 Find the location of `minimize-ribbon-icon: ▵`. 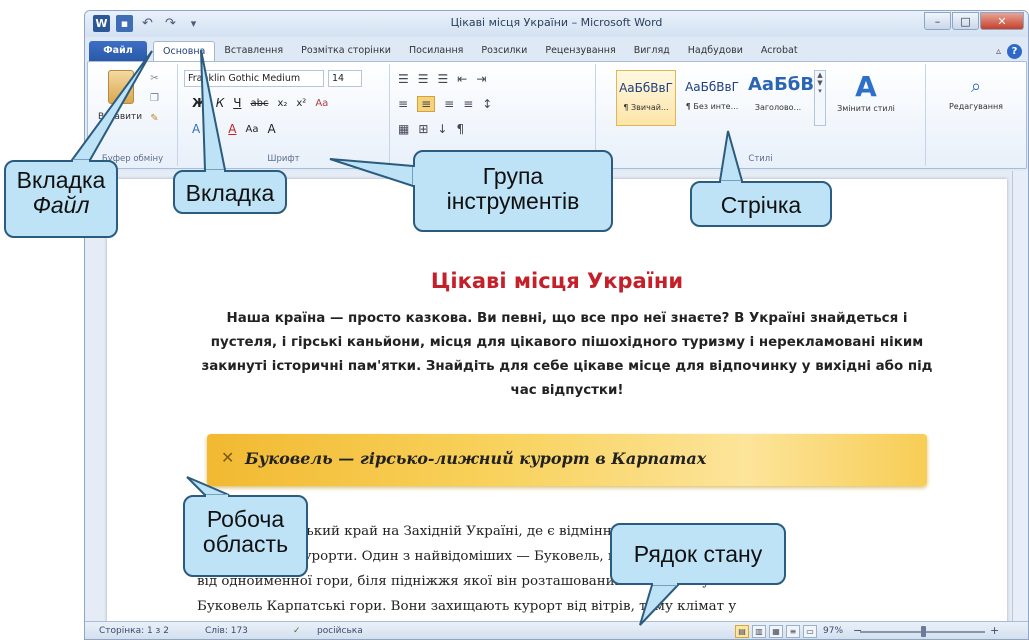

minimize-ribbon-icon: ▵ is located at coordinates (998, 51).